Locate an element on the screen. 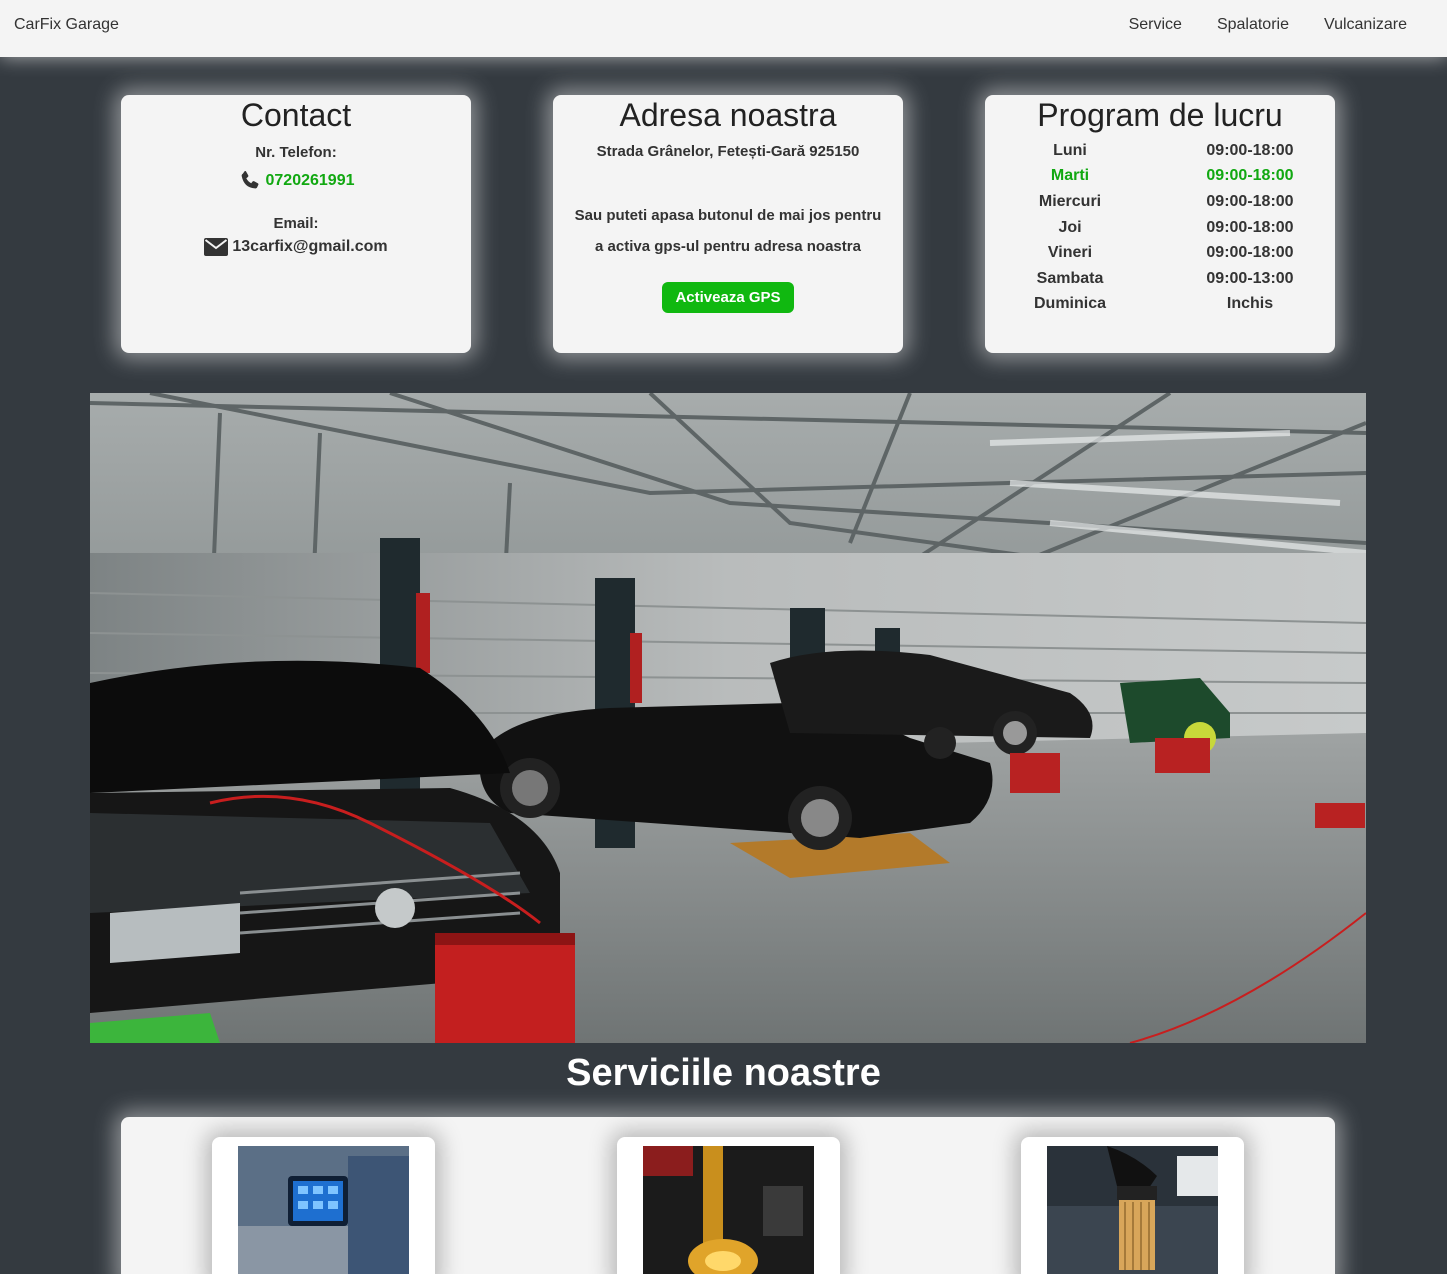  activate-gps-button: Activeaza GPS is located at coordinates (728, 297).